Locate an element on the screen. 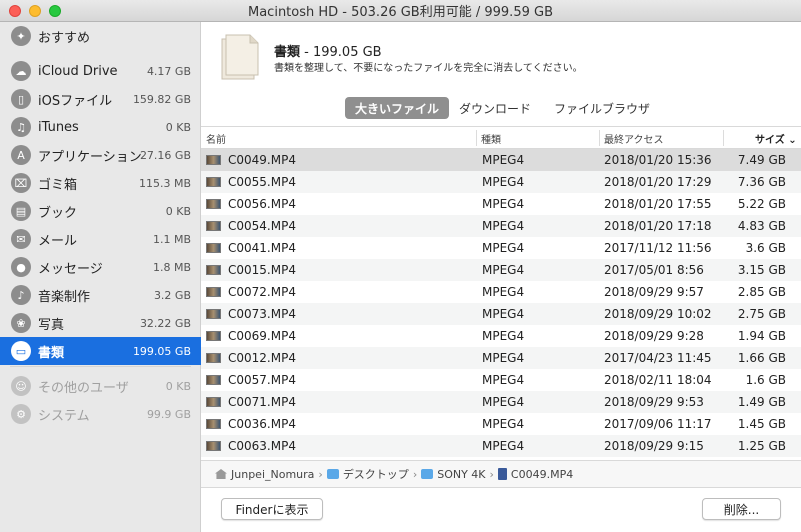  table-row: C0056.MP4 MPEG4 2018/01/20 17:55 5.22 GB is located at coordinates (501, 204).